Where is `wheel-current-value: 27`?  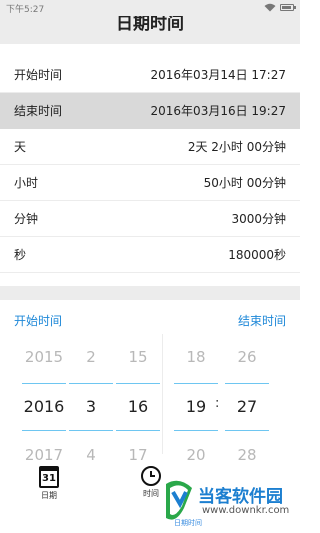
wheel-current-value: 27 is located at coordinates (247, 406).